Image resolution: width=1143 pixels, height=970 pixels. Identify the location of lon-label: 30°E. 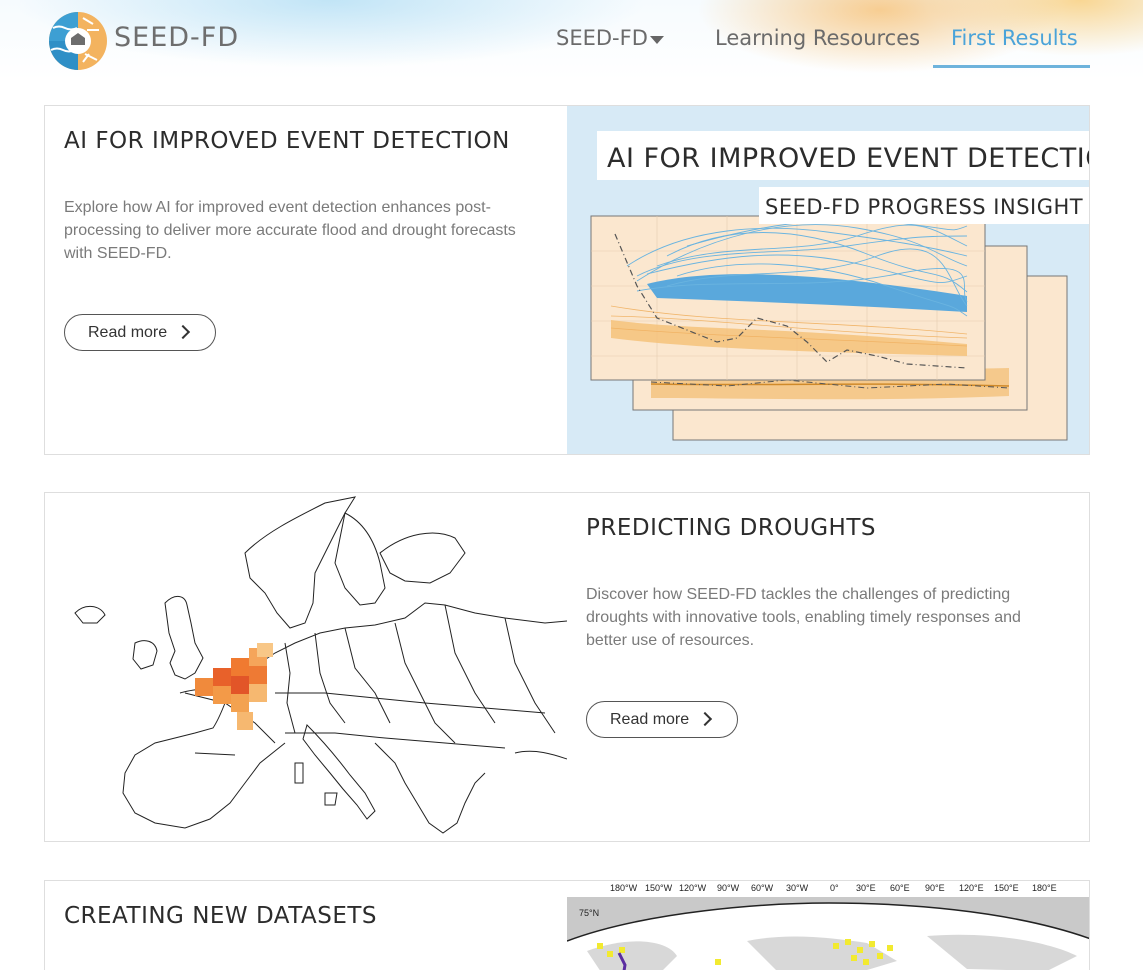
(866, 888).